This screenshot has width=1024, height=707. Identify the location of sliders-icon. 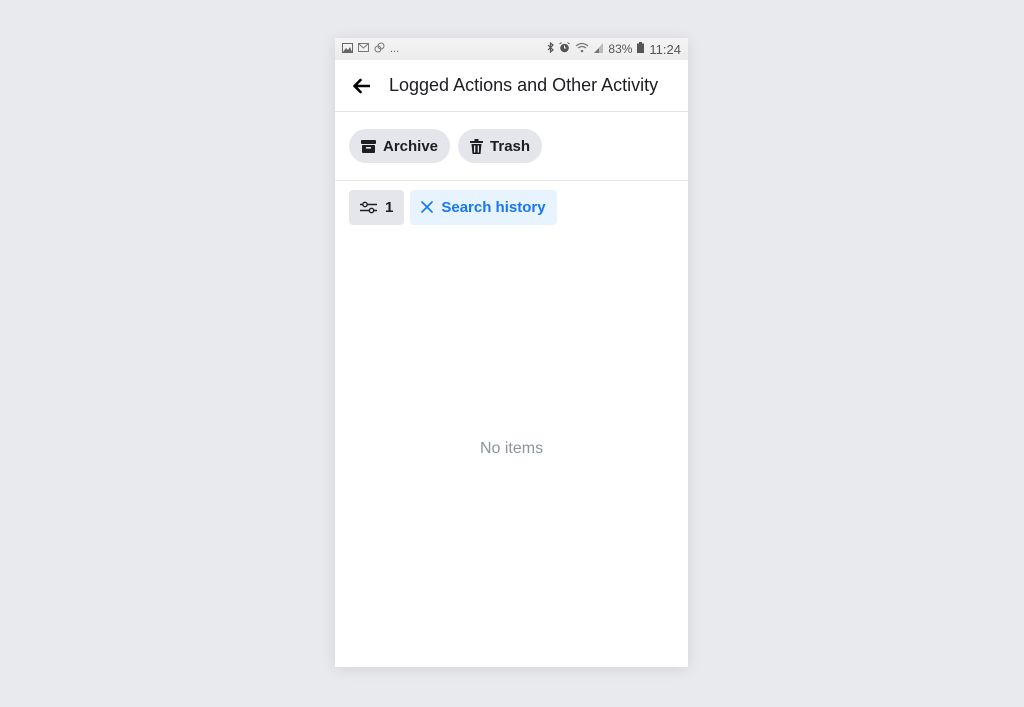
(368, 207).